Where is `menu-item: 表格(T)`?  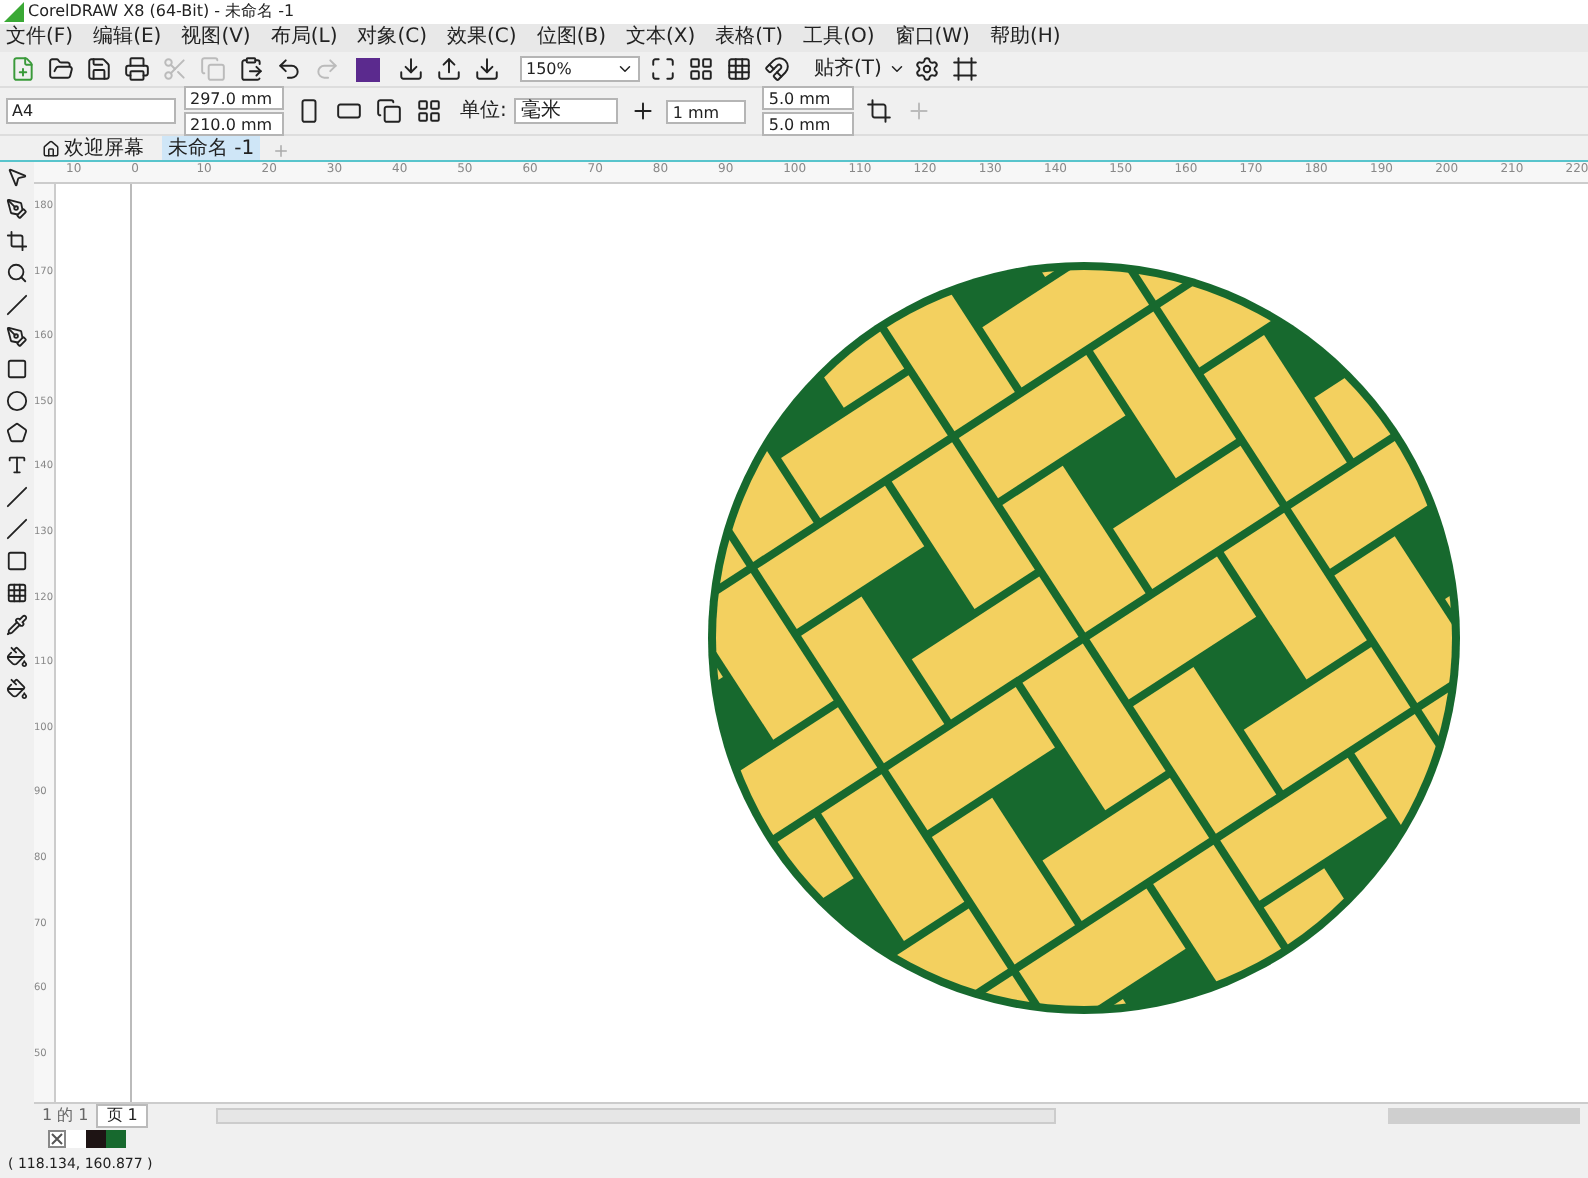 menu-item: 表格(T) is located at coordinates (749, 38).